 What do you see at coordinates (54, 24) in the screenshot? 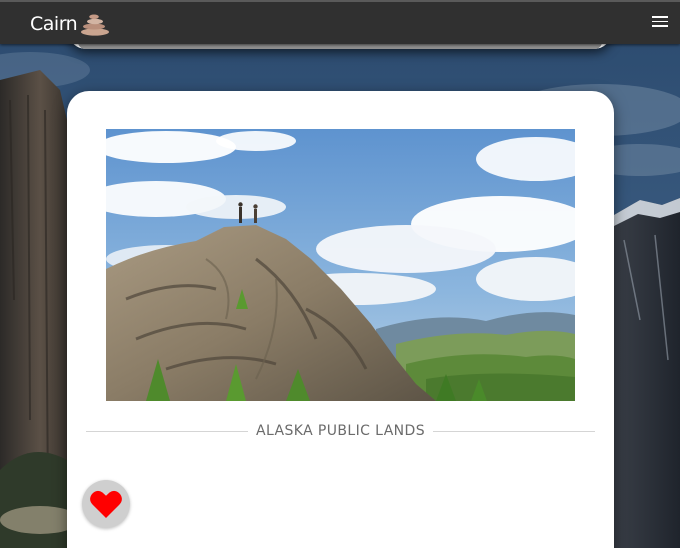
I see `brand-name: Cairn` at bounding box center [54, 24].